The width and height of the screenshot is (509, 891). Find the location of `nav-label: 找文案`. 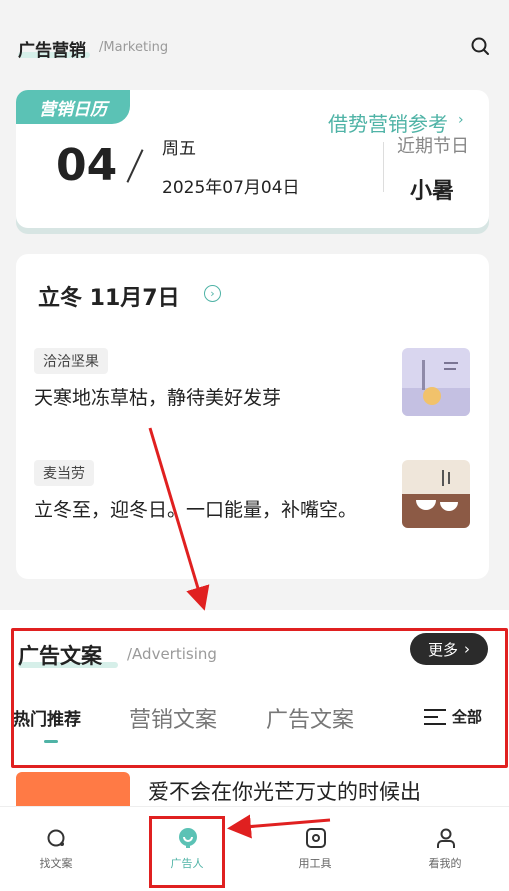

nav-label: 找文案 is located at coordinates (56, 863).